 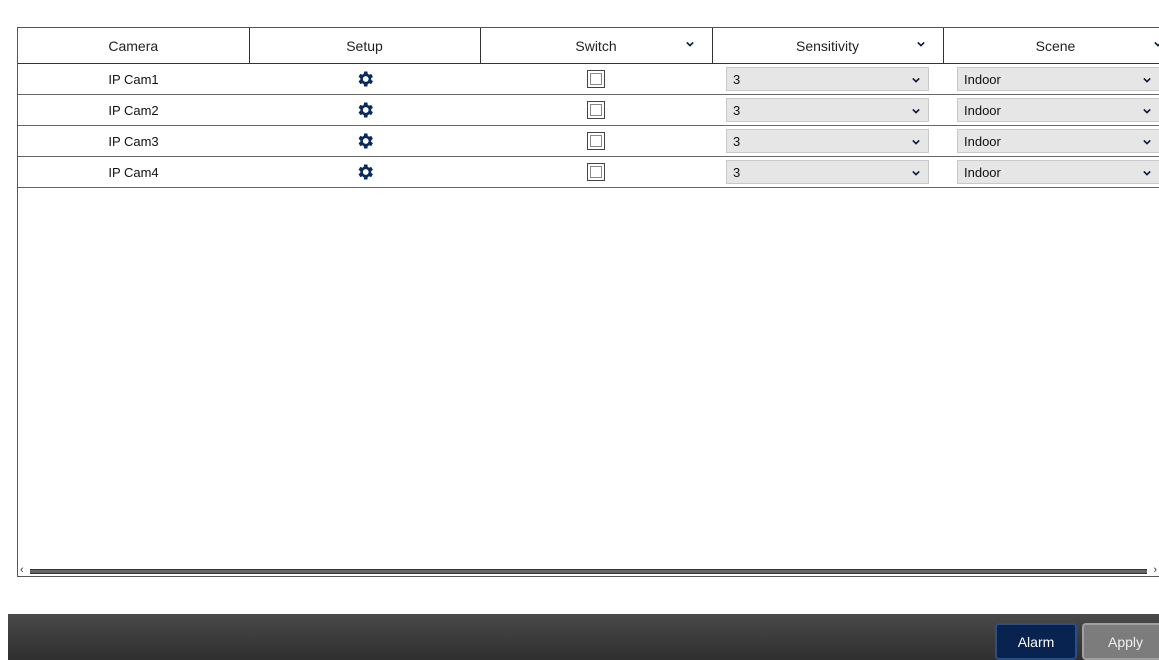 I want to click on camera-name: IP Cam1, so click(x=133, y=79).